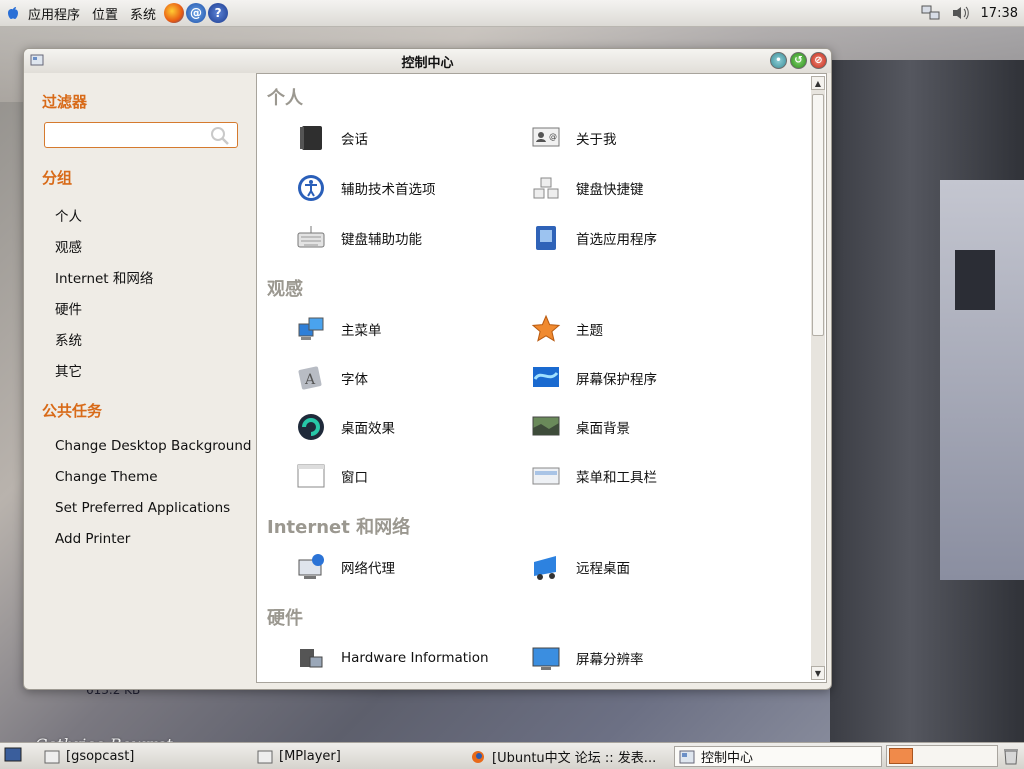  What do you see at coordinates (331, 378) in the screenshot?
I see `item-fonts: A 字体` at bounding box center [331, 378].